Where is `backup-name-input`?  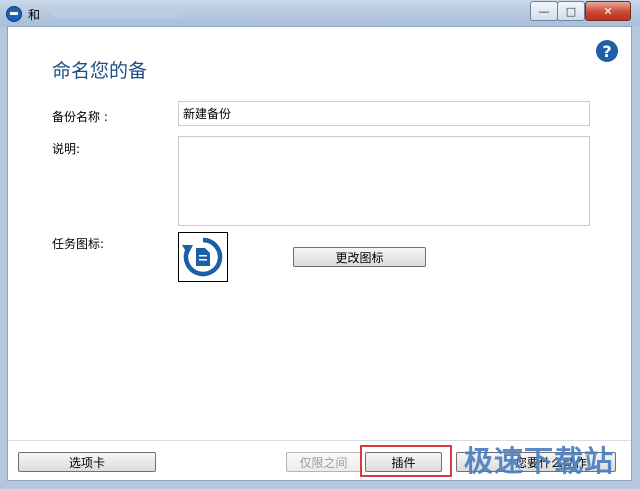
backup-name-input is located at coordinates (384, 113).